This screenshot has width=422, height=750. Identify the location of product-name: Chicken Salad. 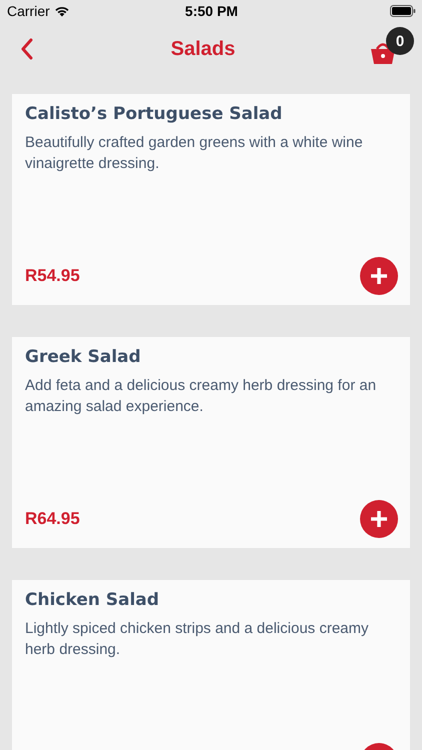
(92, 600).